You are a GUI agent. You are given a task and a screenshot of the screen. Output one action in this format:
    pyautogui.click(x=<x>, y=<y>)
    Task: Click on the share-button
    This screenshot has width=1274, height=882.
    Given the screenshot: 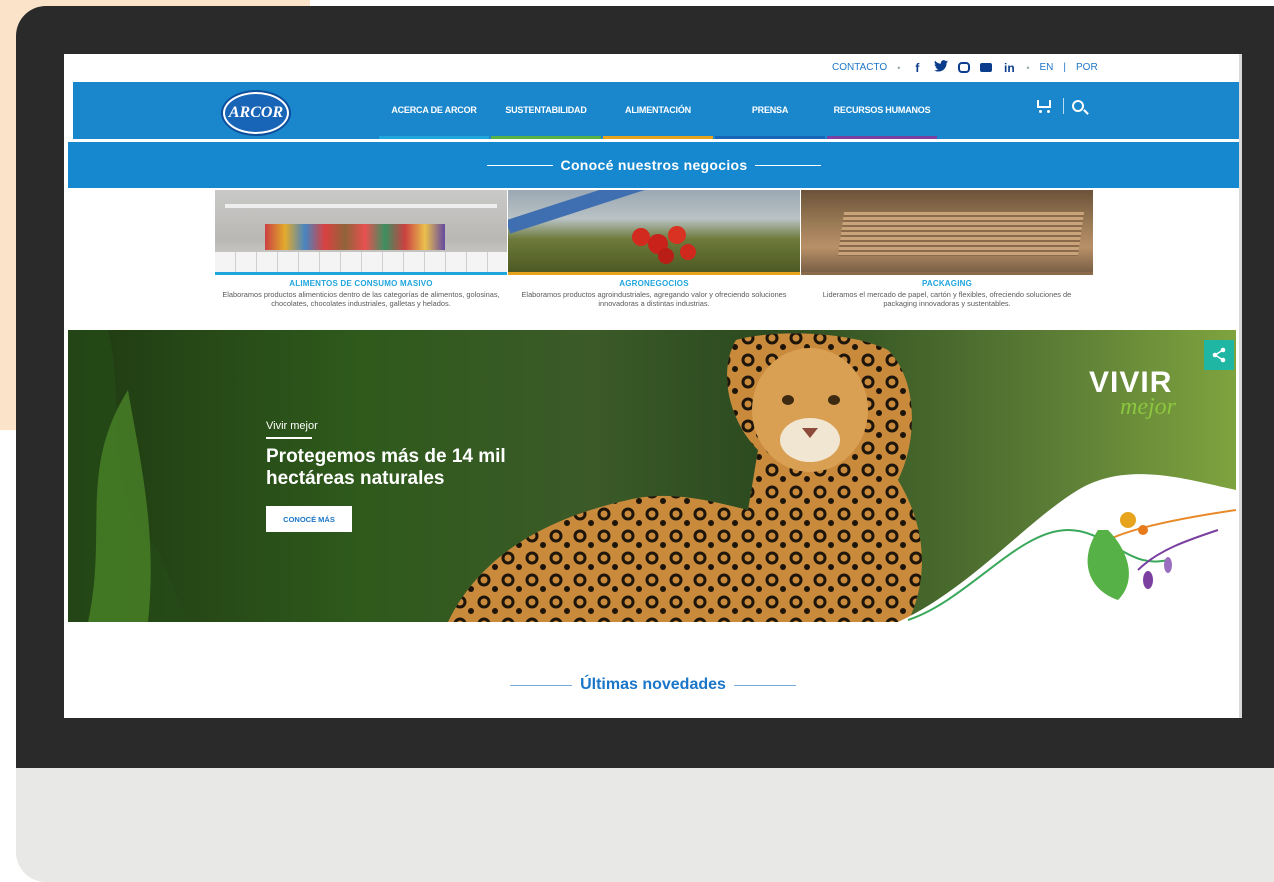 What is the action you would take?
    pyautogui.click(x=1219, y=355)
    